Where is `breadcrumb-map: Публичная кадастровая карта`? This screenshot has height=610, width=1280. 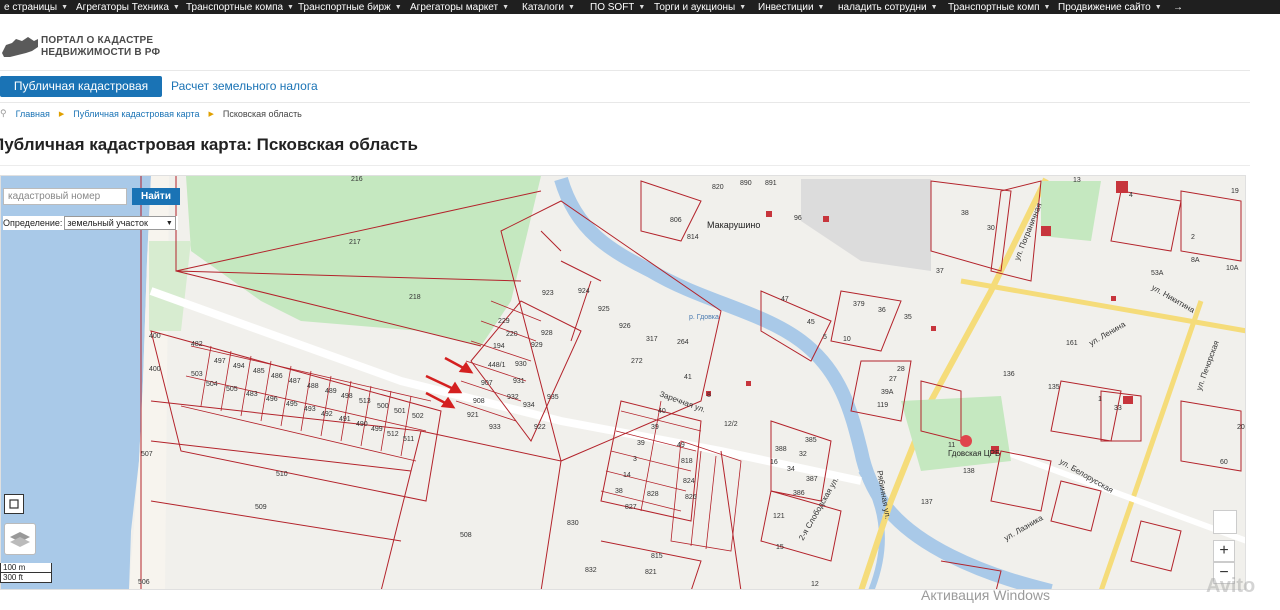
breadcrumb-map: Публичная кадастровая карта is located at coordinates (136, 114).